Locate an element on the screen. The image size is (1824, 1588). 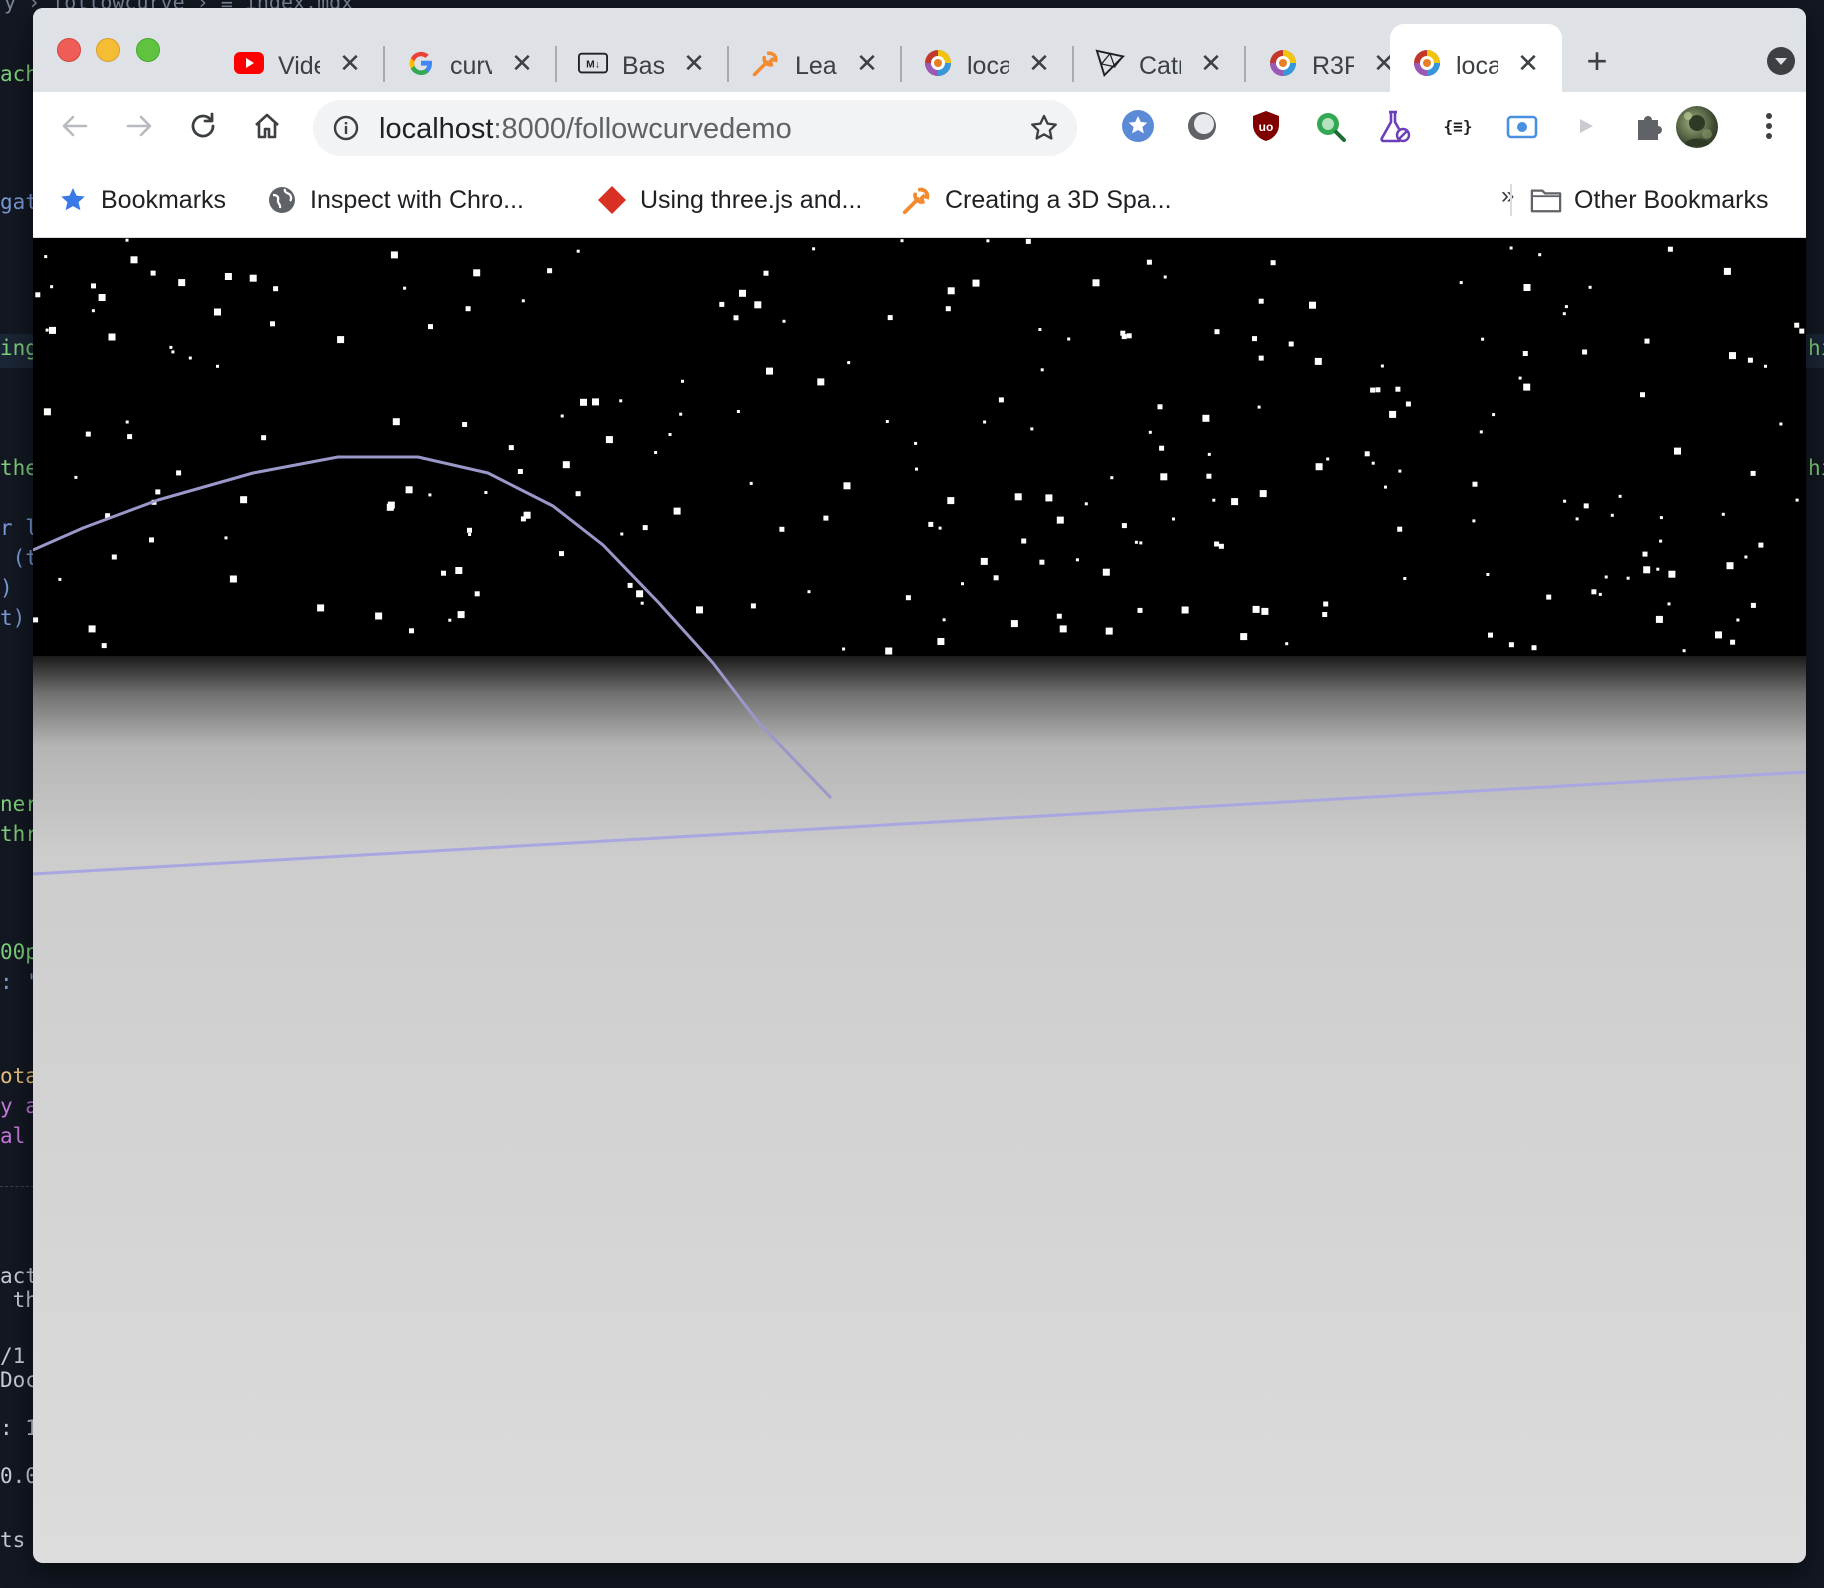
home-icon is located at coordinates (267, 126).